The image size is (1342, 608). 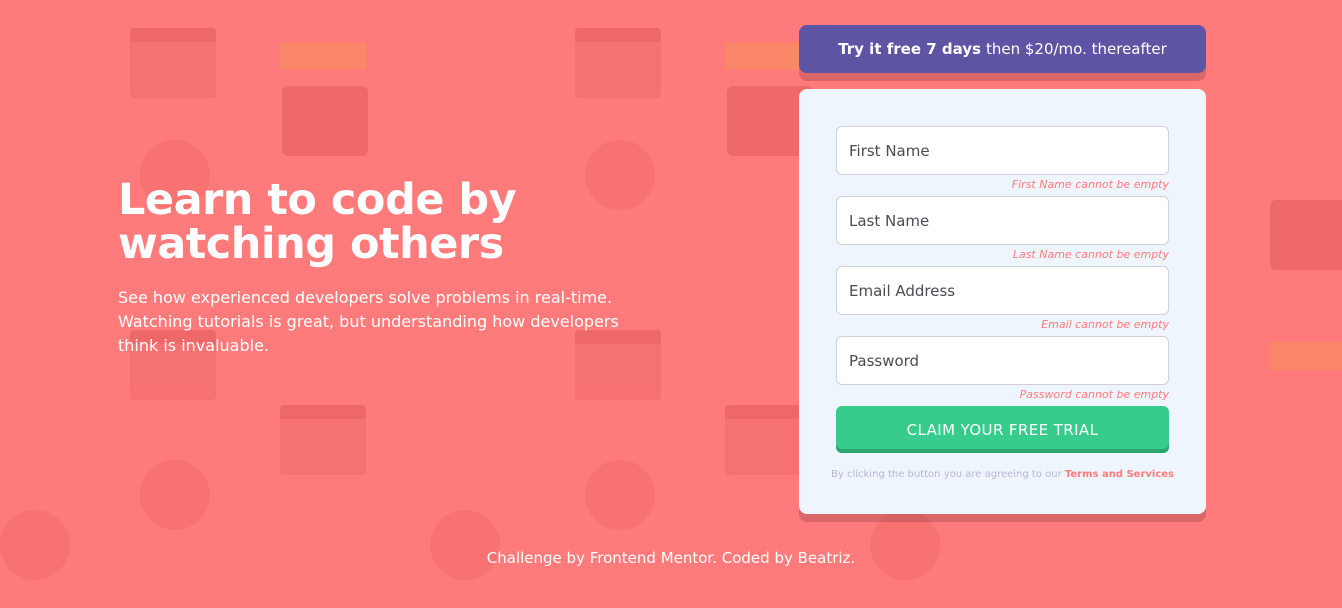 I want to click on hero-title: Learn to code by watching others, so click(x=317, y=222).